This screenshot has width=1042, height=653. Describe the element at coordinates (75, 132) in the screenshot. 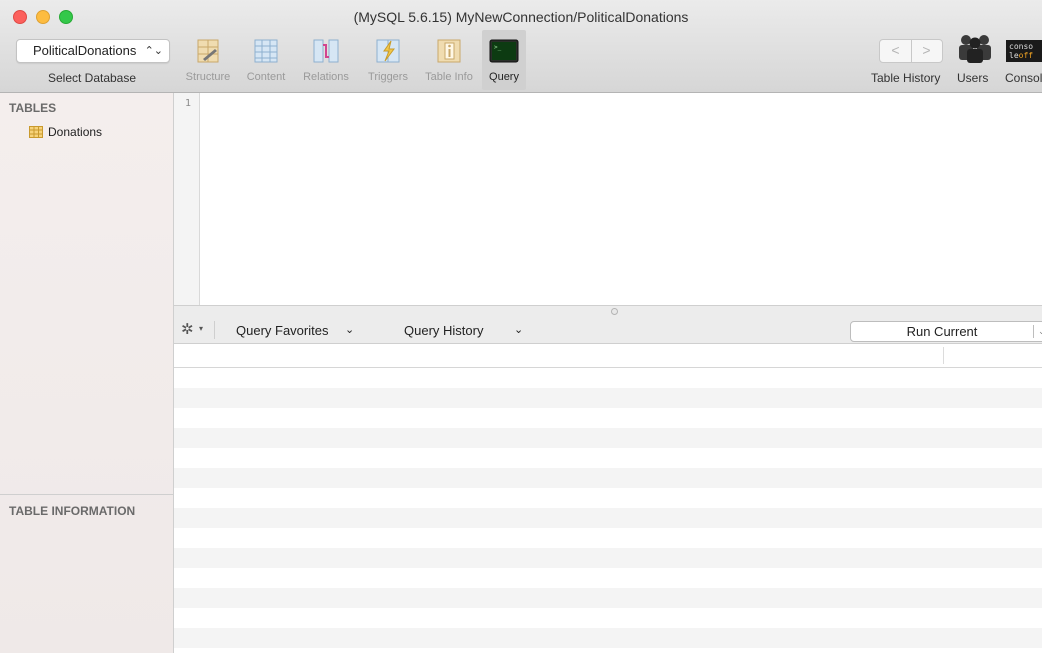

I see `table-item-label: Donations` at that location.